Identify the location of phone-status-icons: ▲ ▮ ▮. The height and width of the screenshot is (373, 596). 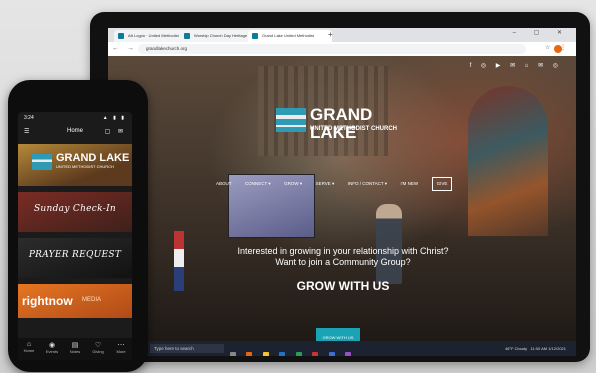
(114, 118).